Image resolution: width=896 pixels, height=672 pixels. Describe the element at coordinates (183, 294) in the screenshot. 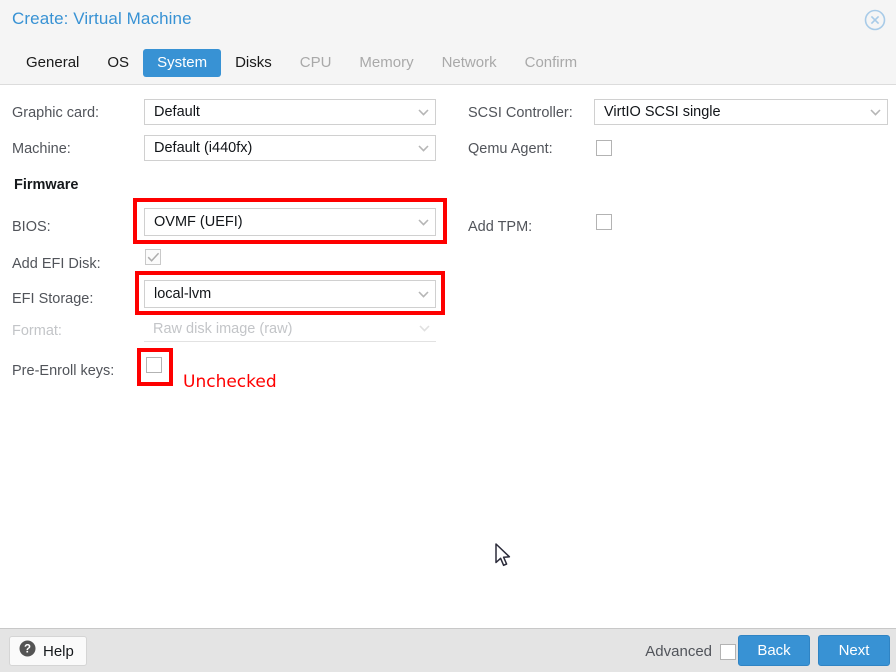

I see `efi-storage-value: local-lvm` at that location.